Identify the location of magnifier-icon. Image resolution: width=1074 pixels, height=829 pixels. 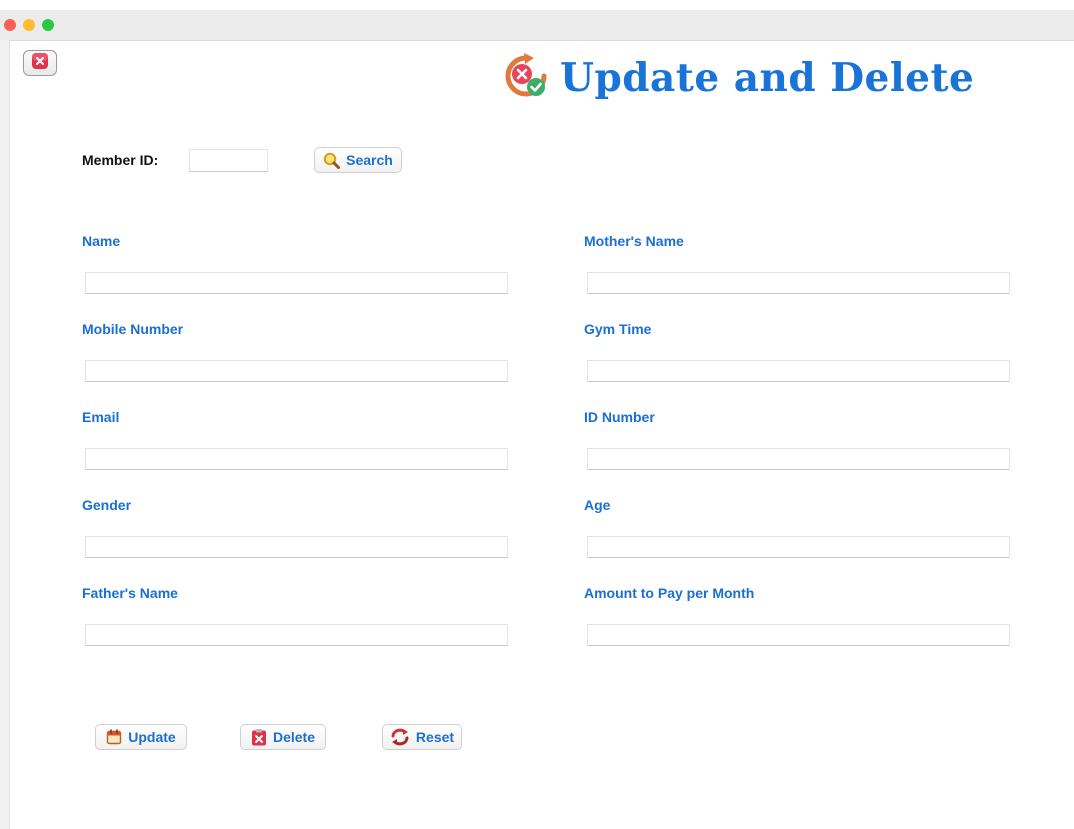
(332, 160).